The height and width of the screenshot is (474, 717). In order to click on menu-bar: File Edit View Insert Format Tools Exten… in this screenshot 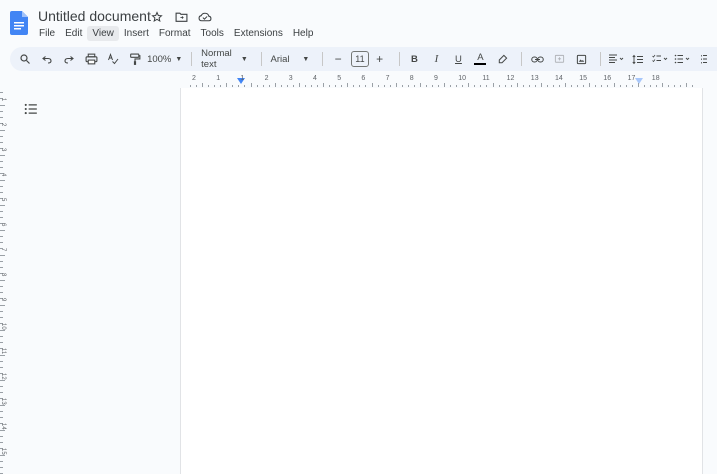, I will do `click(176, 33)`.